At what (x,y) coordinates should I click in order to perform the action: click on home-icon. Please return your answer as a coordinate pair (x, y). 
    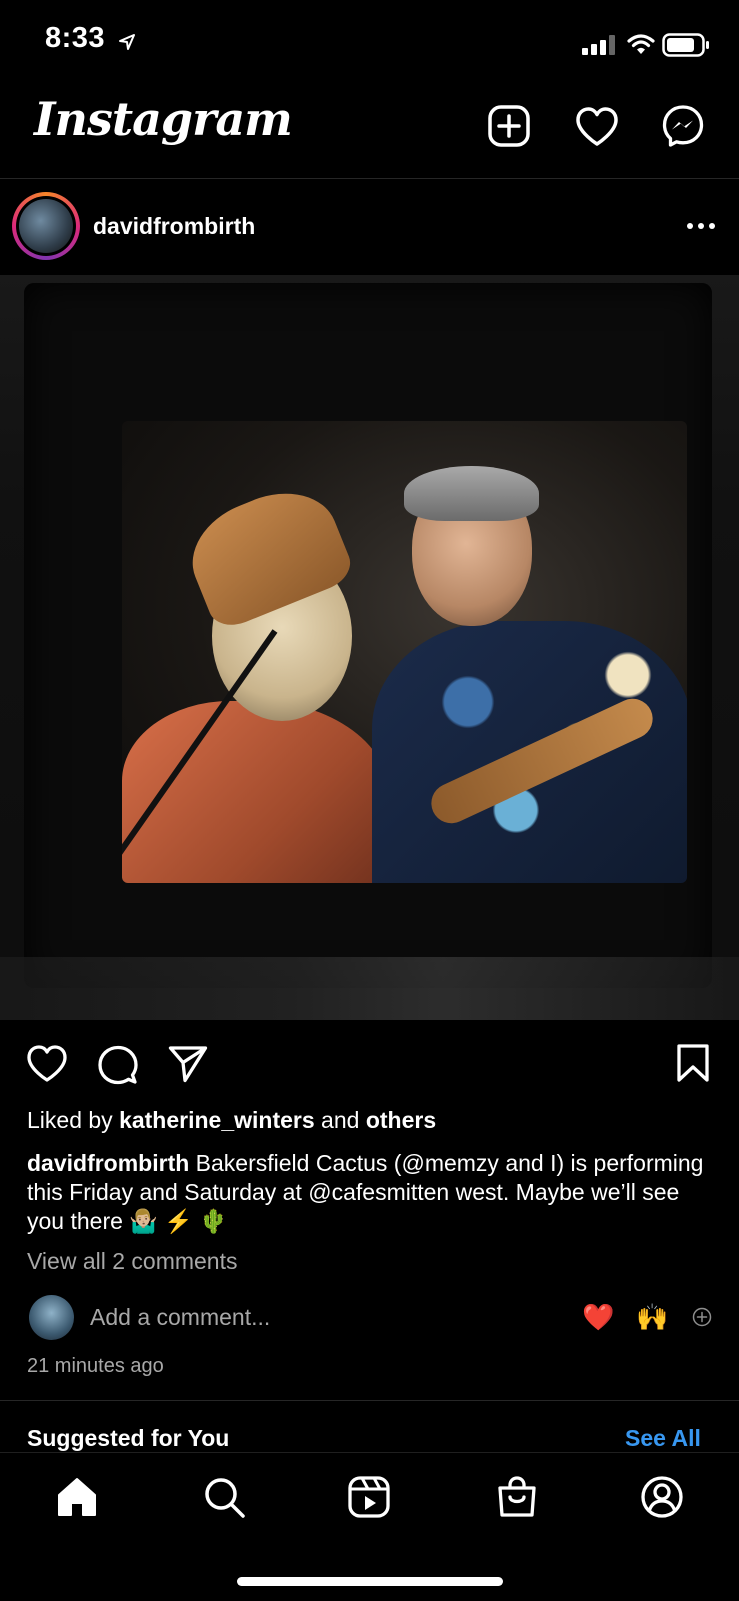
    Looking at the image, I should click on (77, 1497).